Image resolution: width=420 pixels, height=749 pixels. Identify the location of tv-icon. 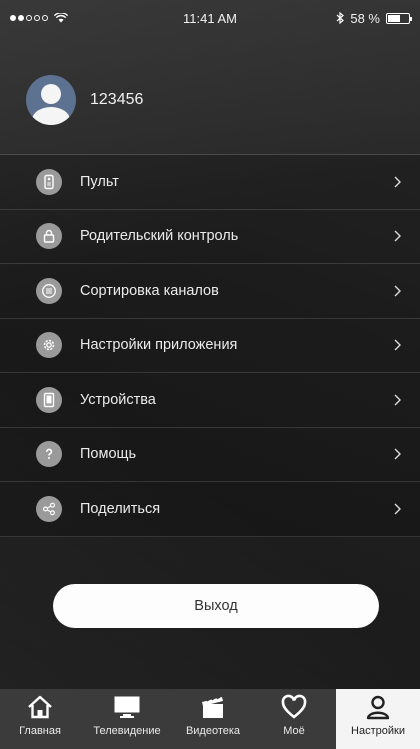
(127, 707).